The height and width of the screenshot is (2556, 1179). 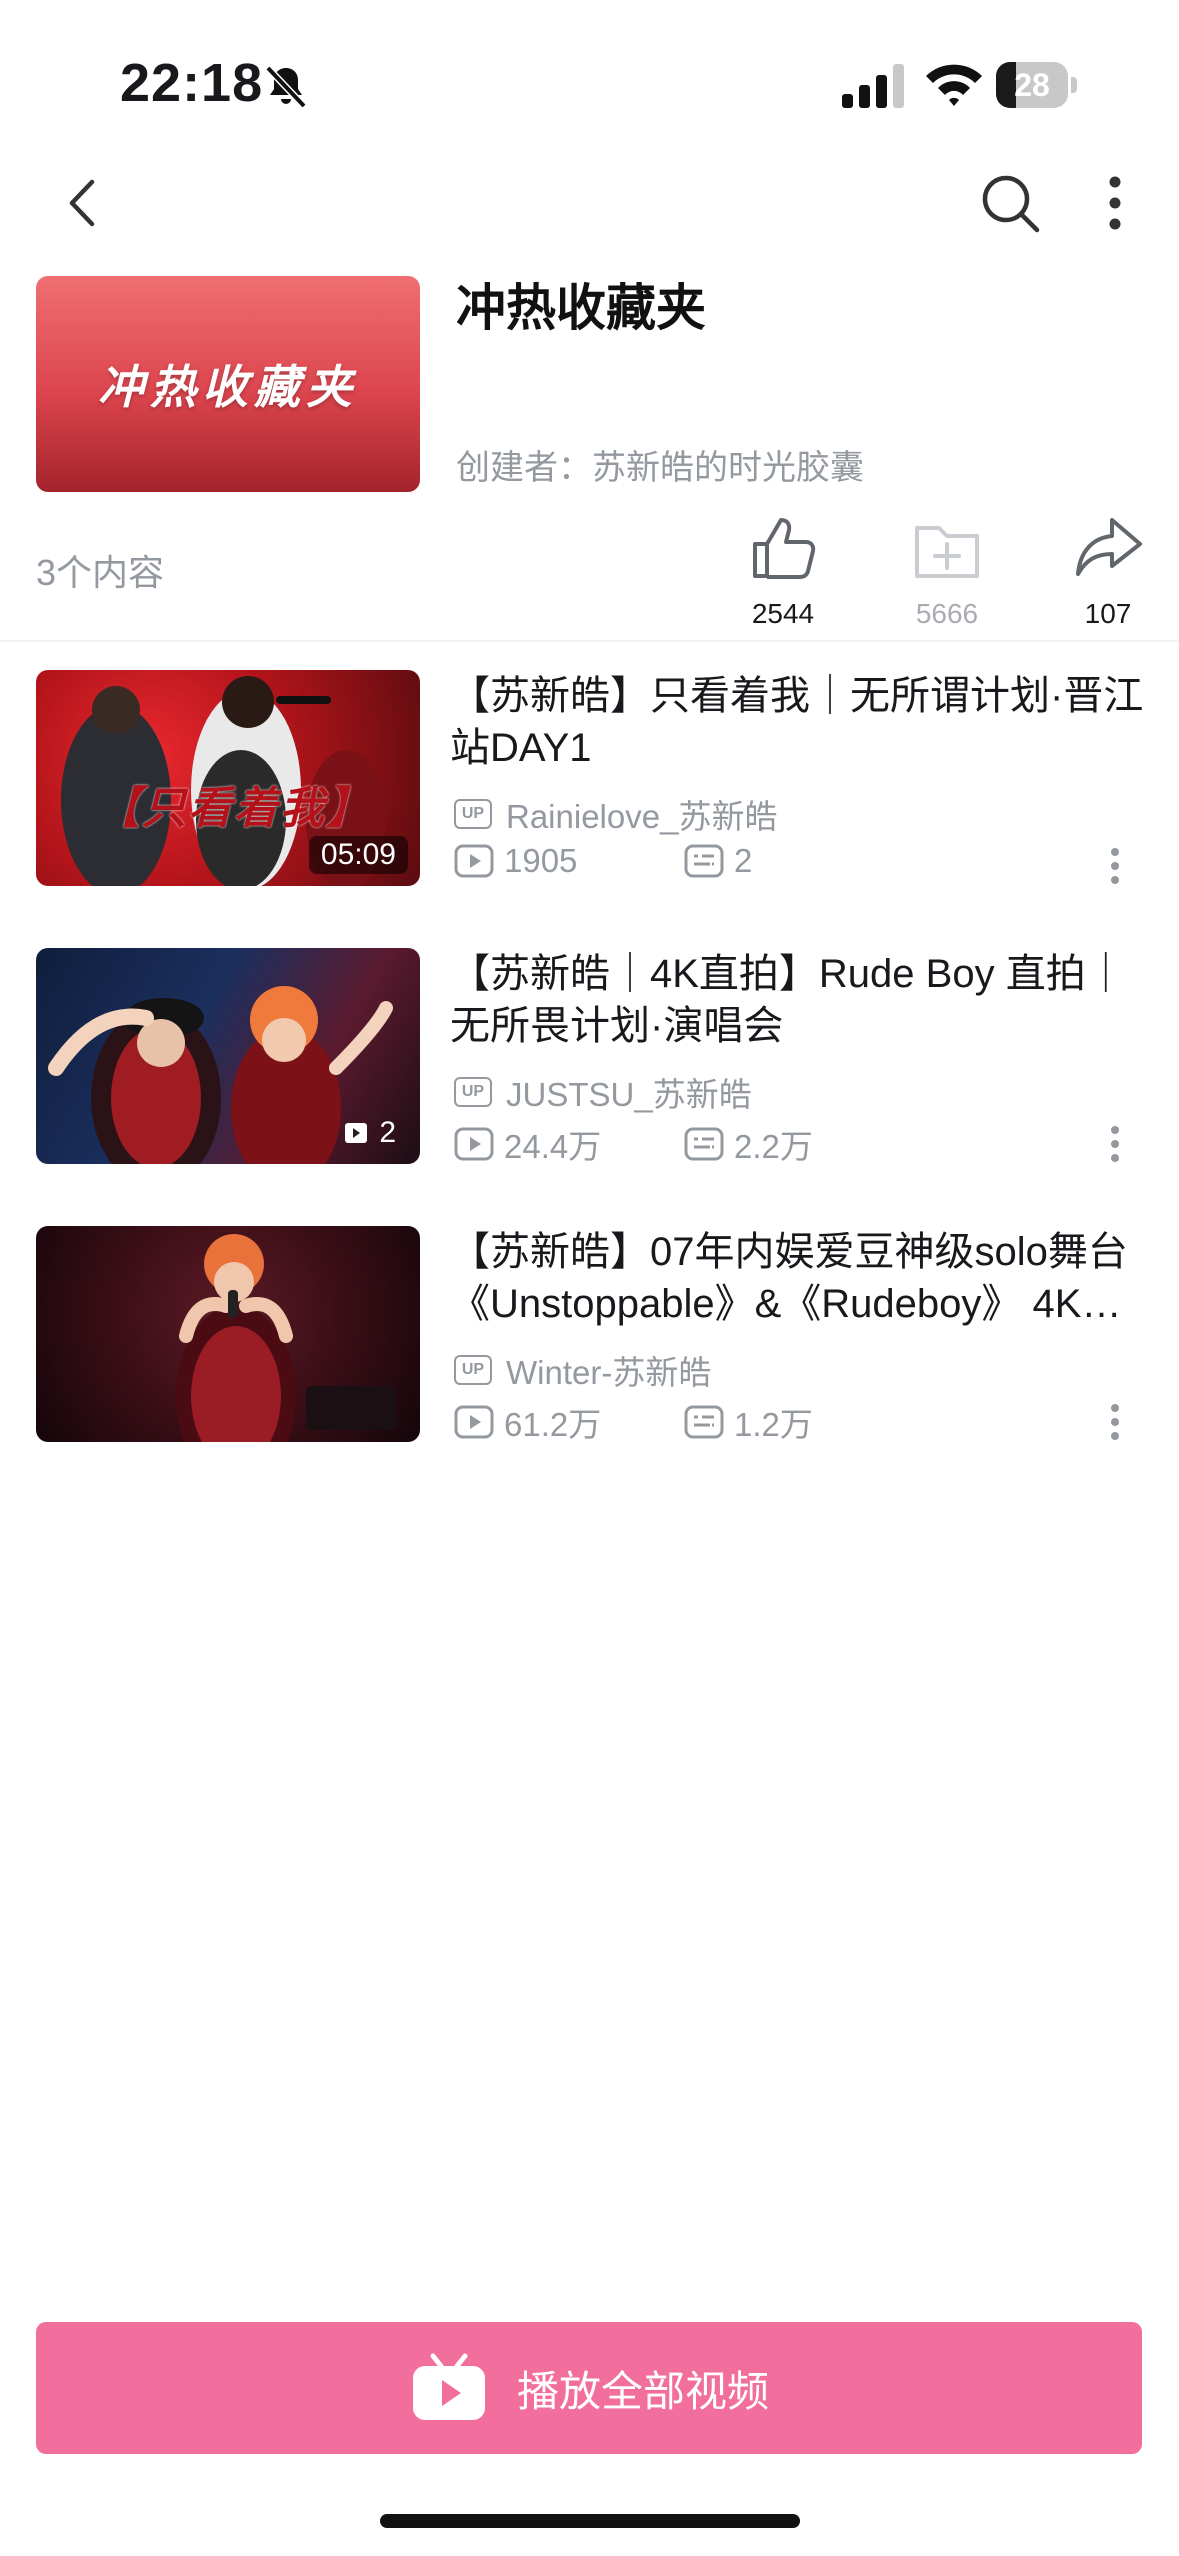 I want to click on video-thumbnail: 2, so click(x=228, y=1056).